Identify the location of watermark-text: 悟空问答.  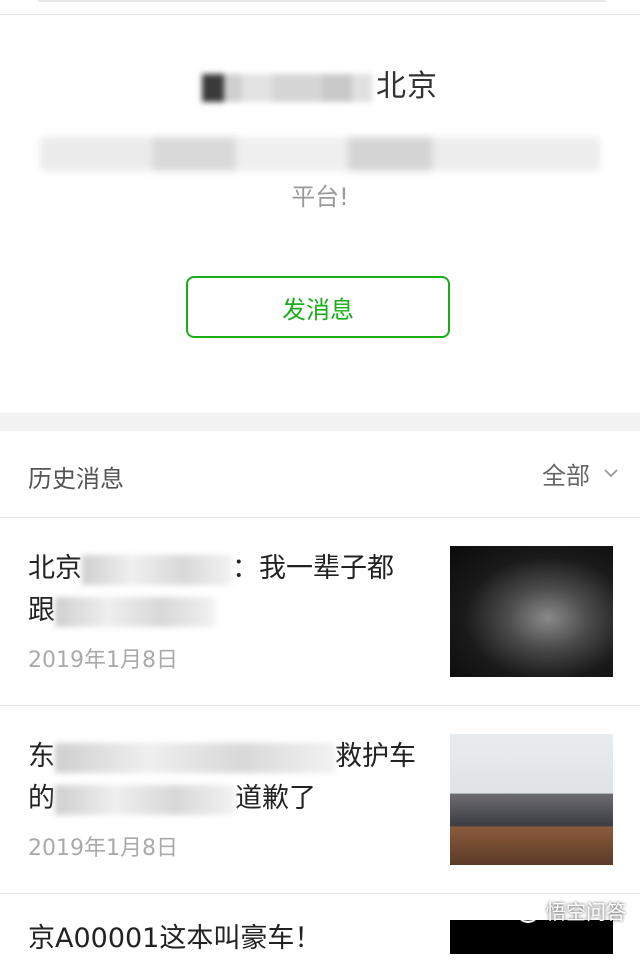
(586, 912).